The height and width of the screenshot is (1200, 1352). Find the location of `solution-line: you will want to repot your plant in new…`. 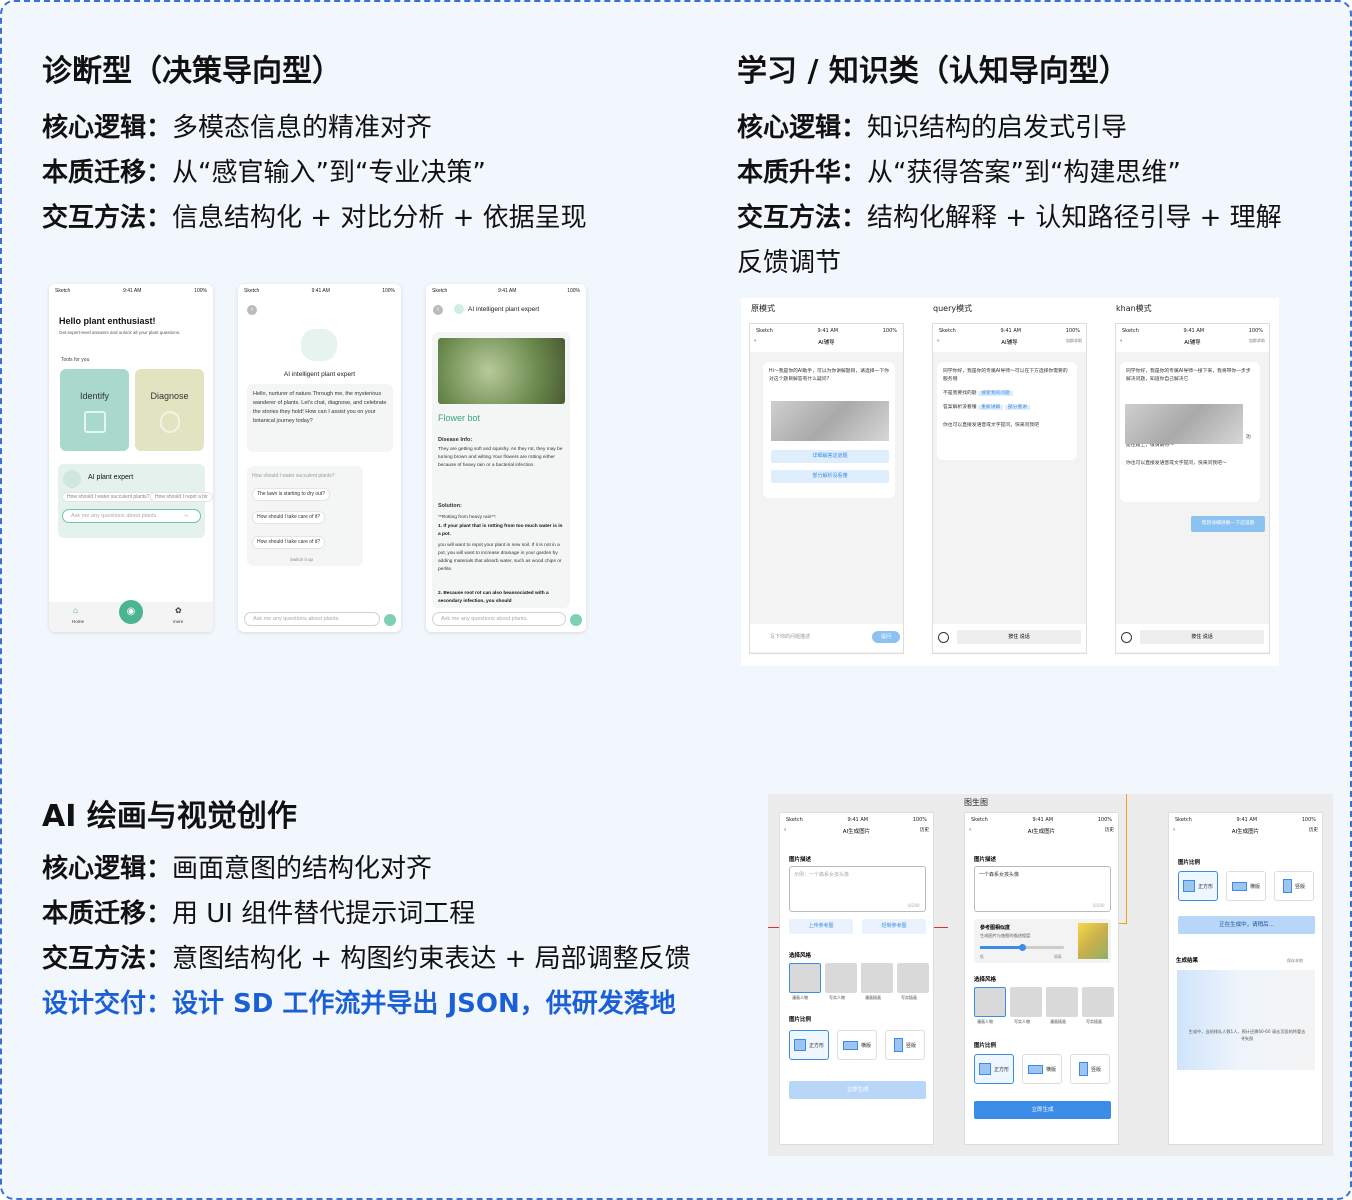

solution-line: you will want to repot your plant in new… is located at coordinates (500, 557).